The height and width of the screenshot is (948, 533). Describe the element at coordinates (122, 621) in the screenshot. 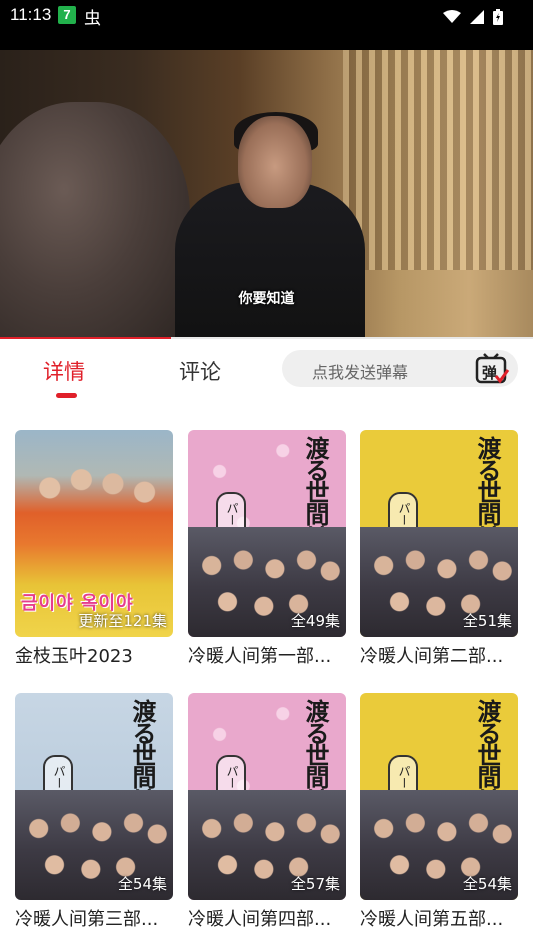

I see `episode-badge: 更新至121集` at that location.